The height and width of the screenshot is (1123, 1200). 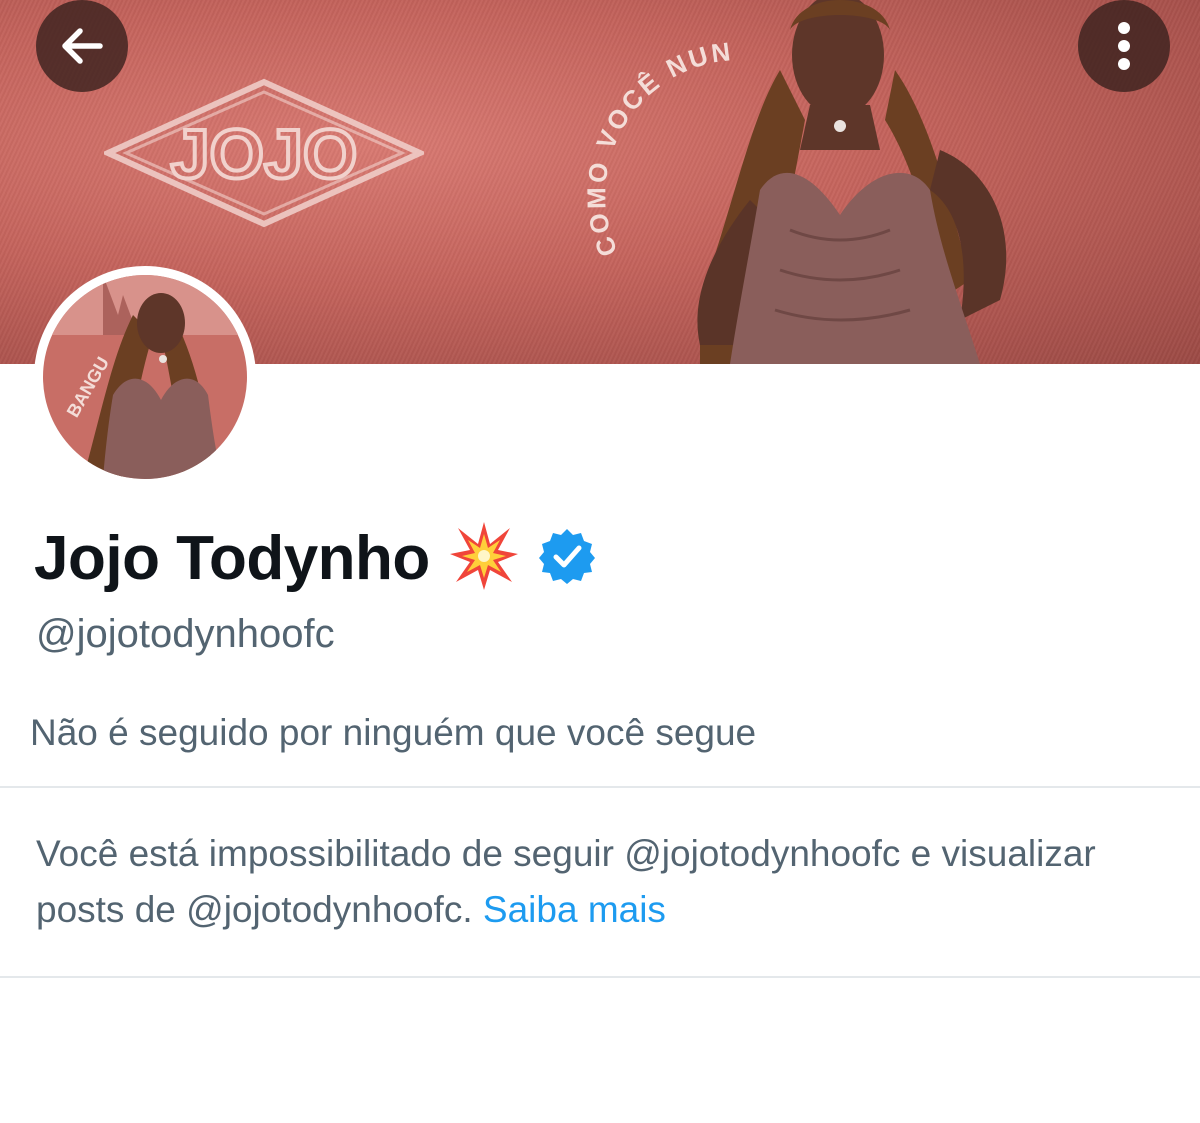 I want to click on more-options-button, so click(x=1124, y=46).